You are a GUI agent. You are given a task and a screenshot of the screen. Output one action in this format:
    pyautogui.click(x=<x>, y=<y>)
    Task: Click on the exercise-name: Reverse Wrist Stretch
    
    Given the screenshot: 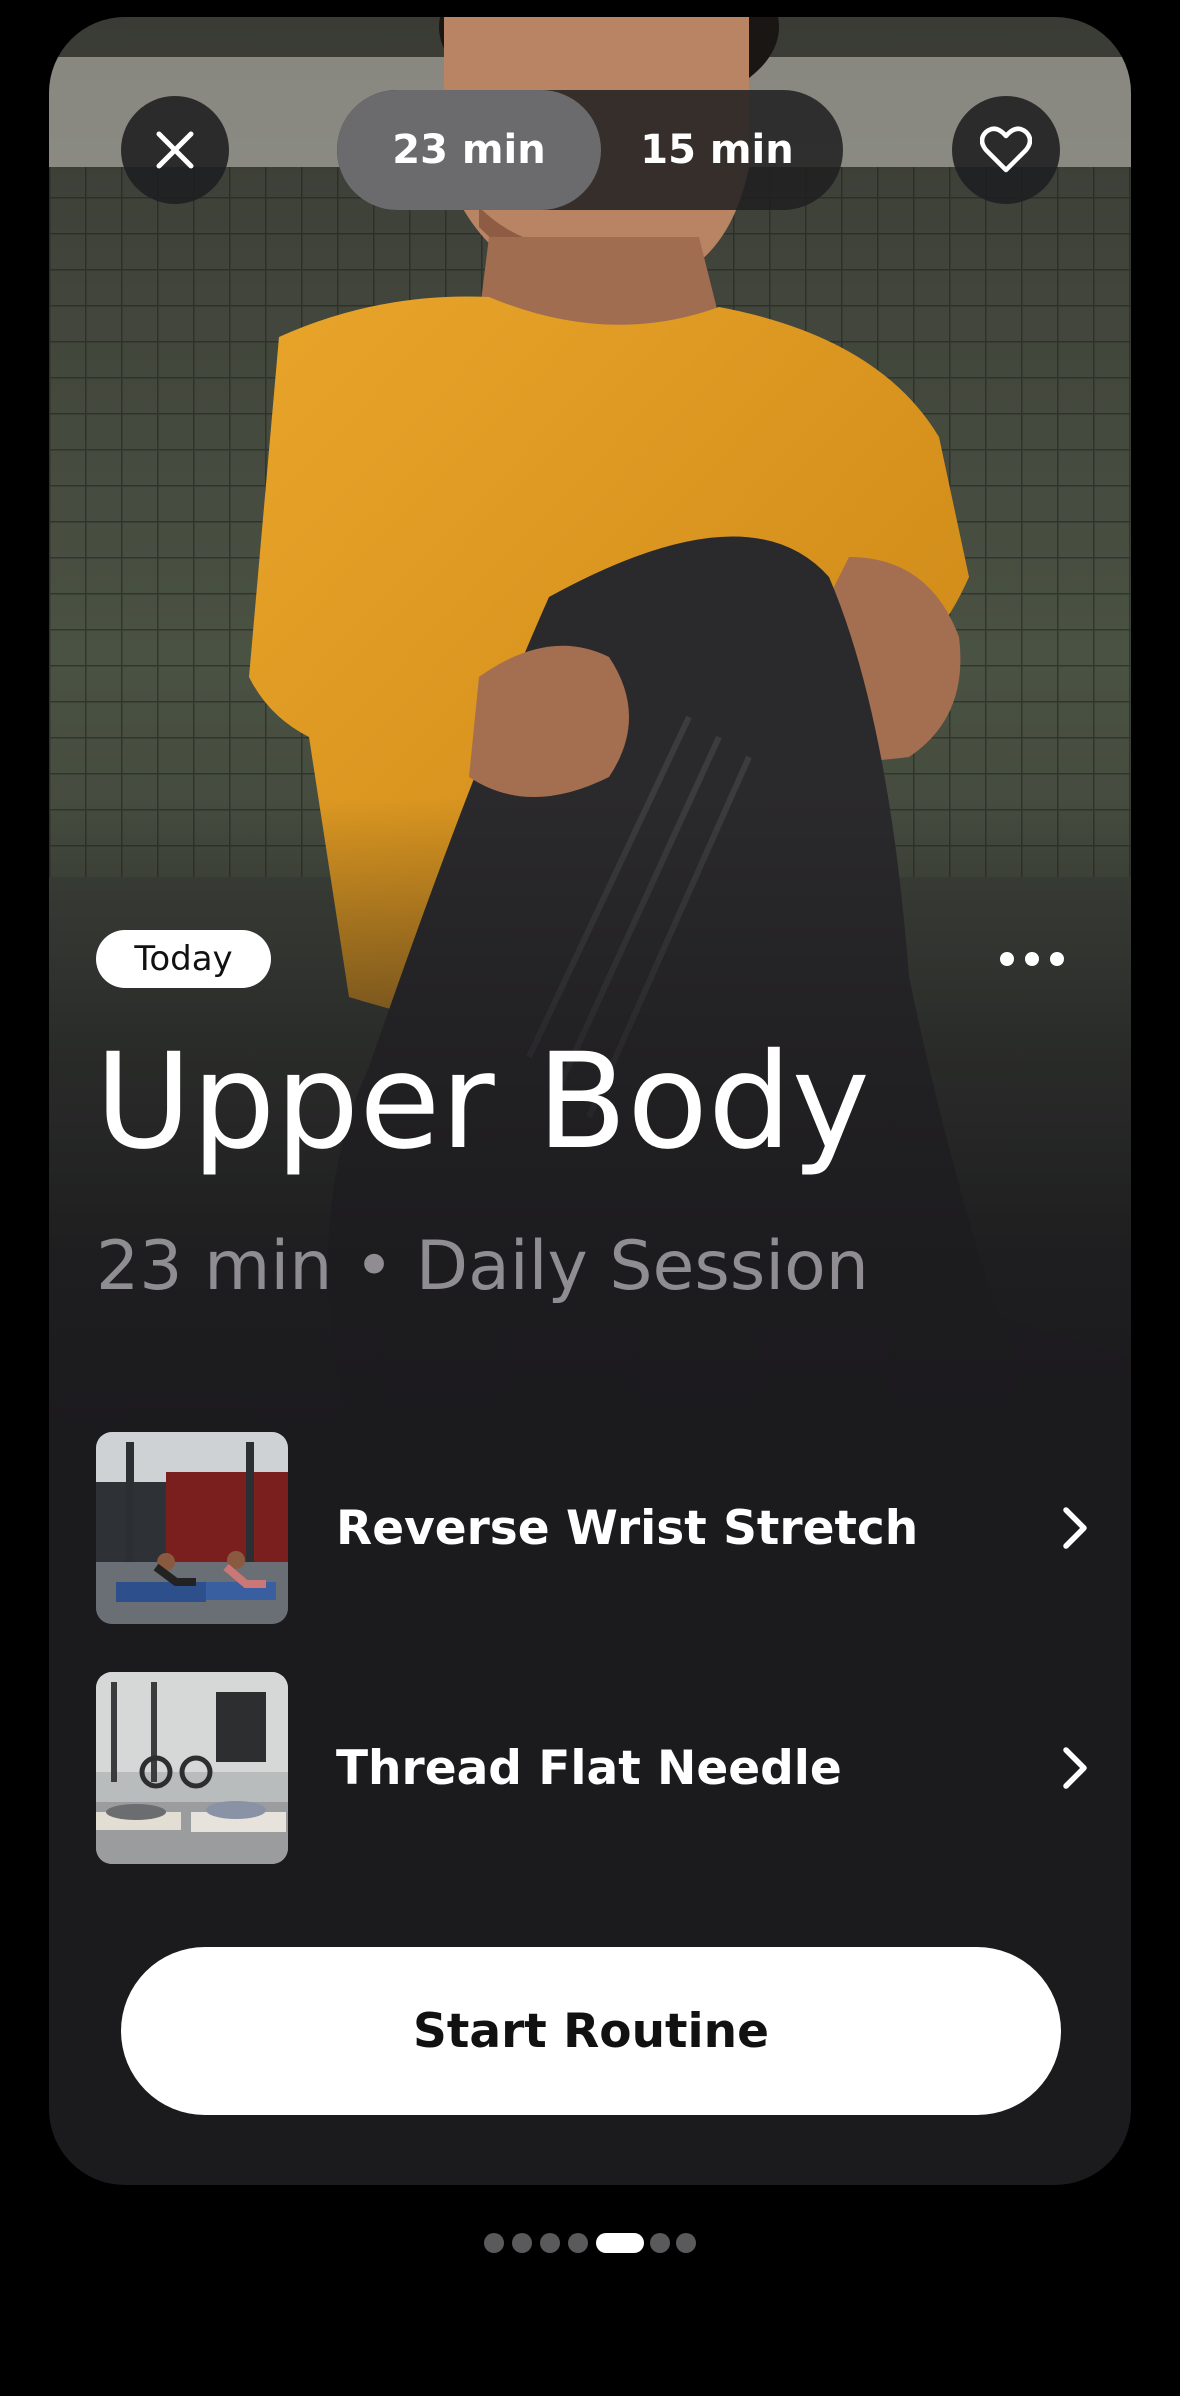 What is the action you would take?
    pyautogui.click(x=627, y=1528)
    